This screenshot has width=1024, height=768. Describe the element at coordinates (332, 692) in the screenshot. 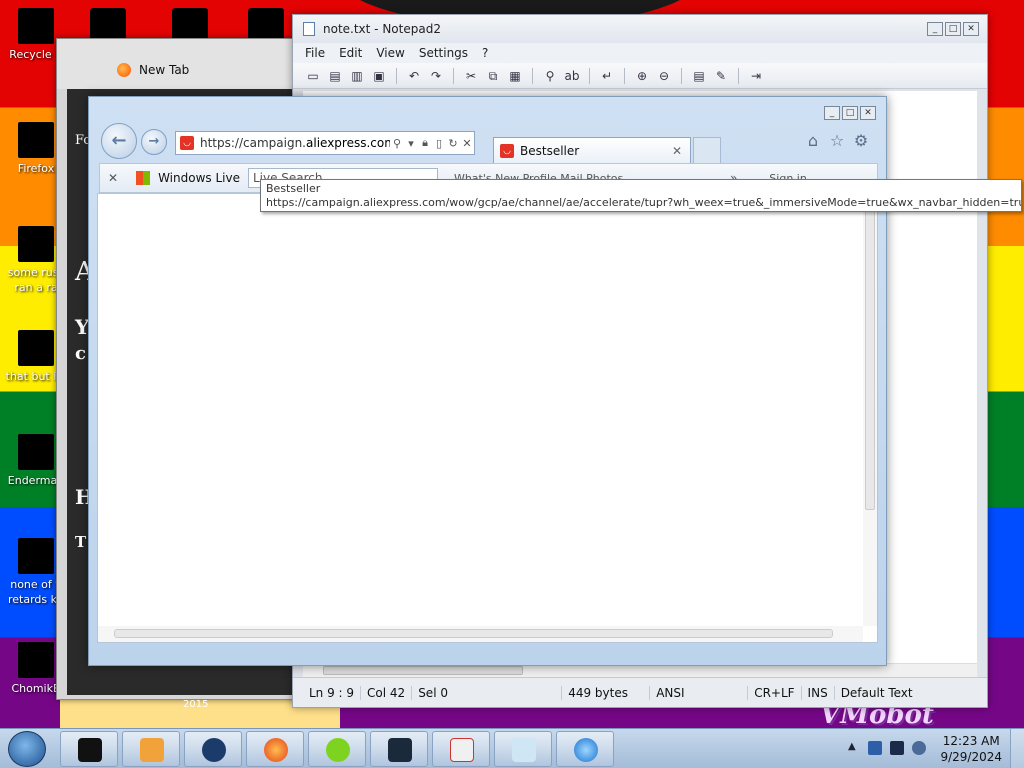

I see `status-line: Ln 9 : 9` at that location.